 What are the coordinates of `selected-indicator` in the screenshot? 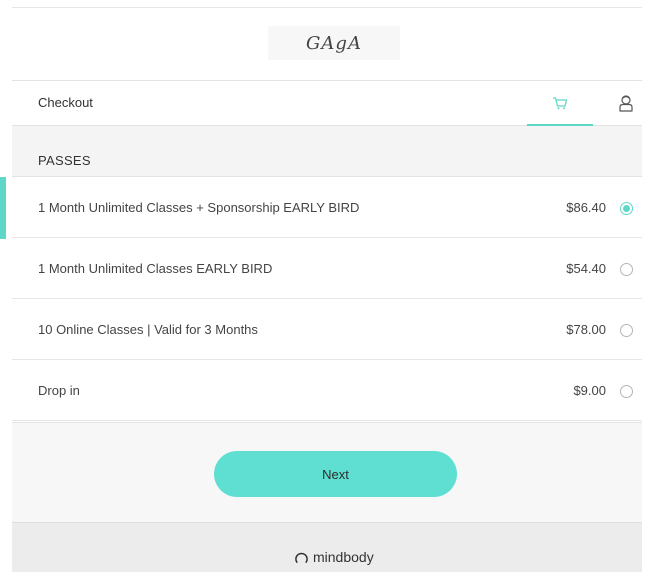 It's located at (3, 208).